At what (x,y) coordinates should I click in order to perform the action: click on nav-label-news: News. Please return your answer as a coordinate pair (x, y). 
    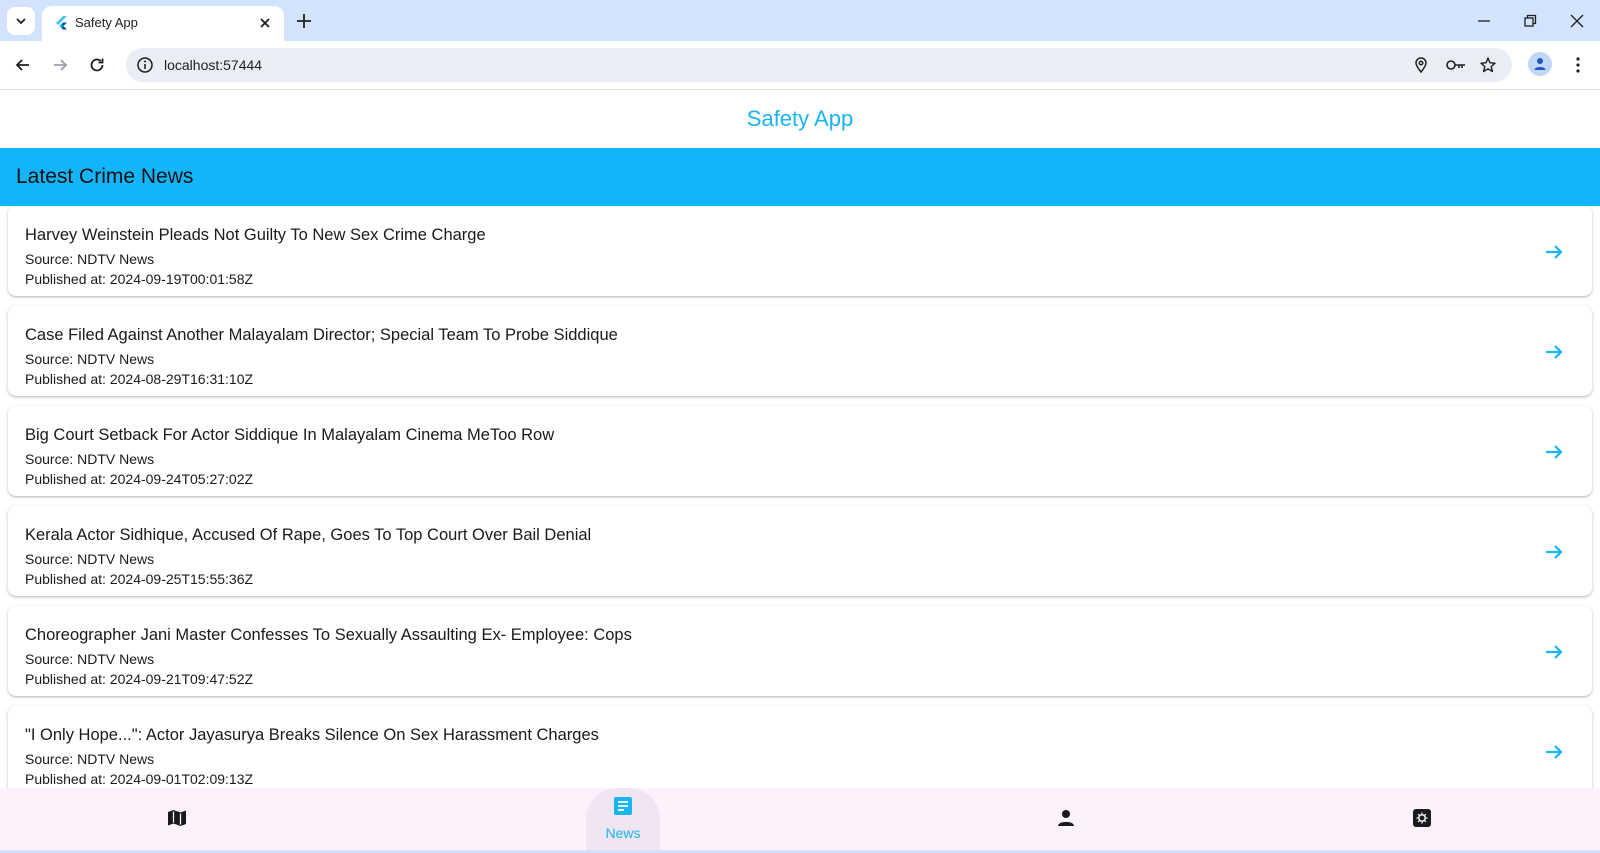
    Looking at the image, I should click on (623, 833).